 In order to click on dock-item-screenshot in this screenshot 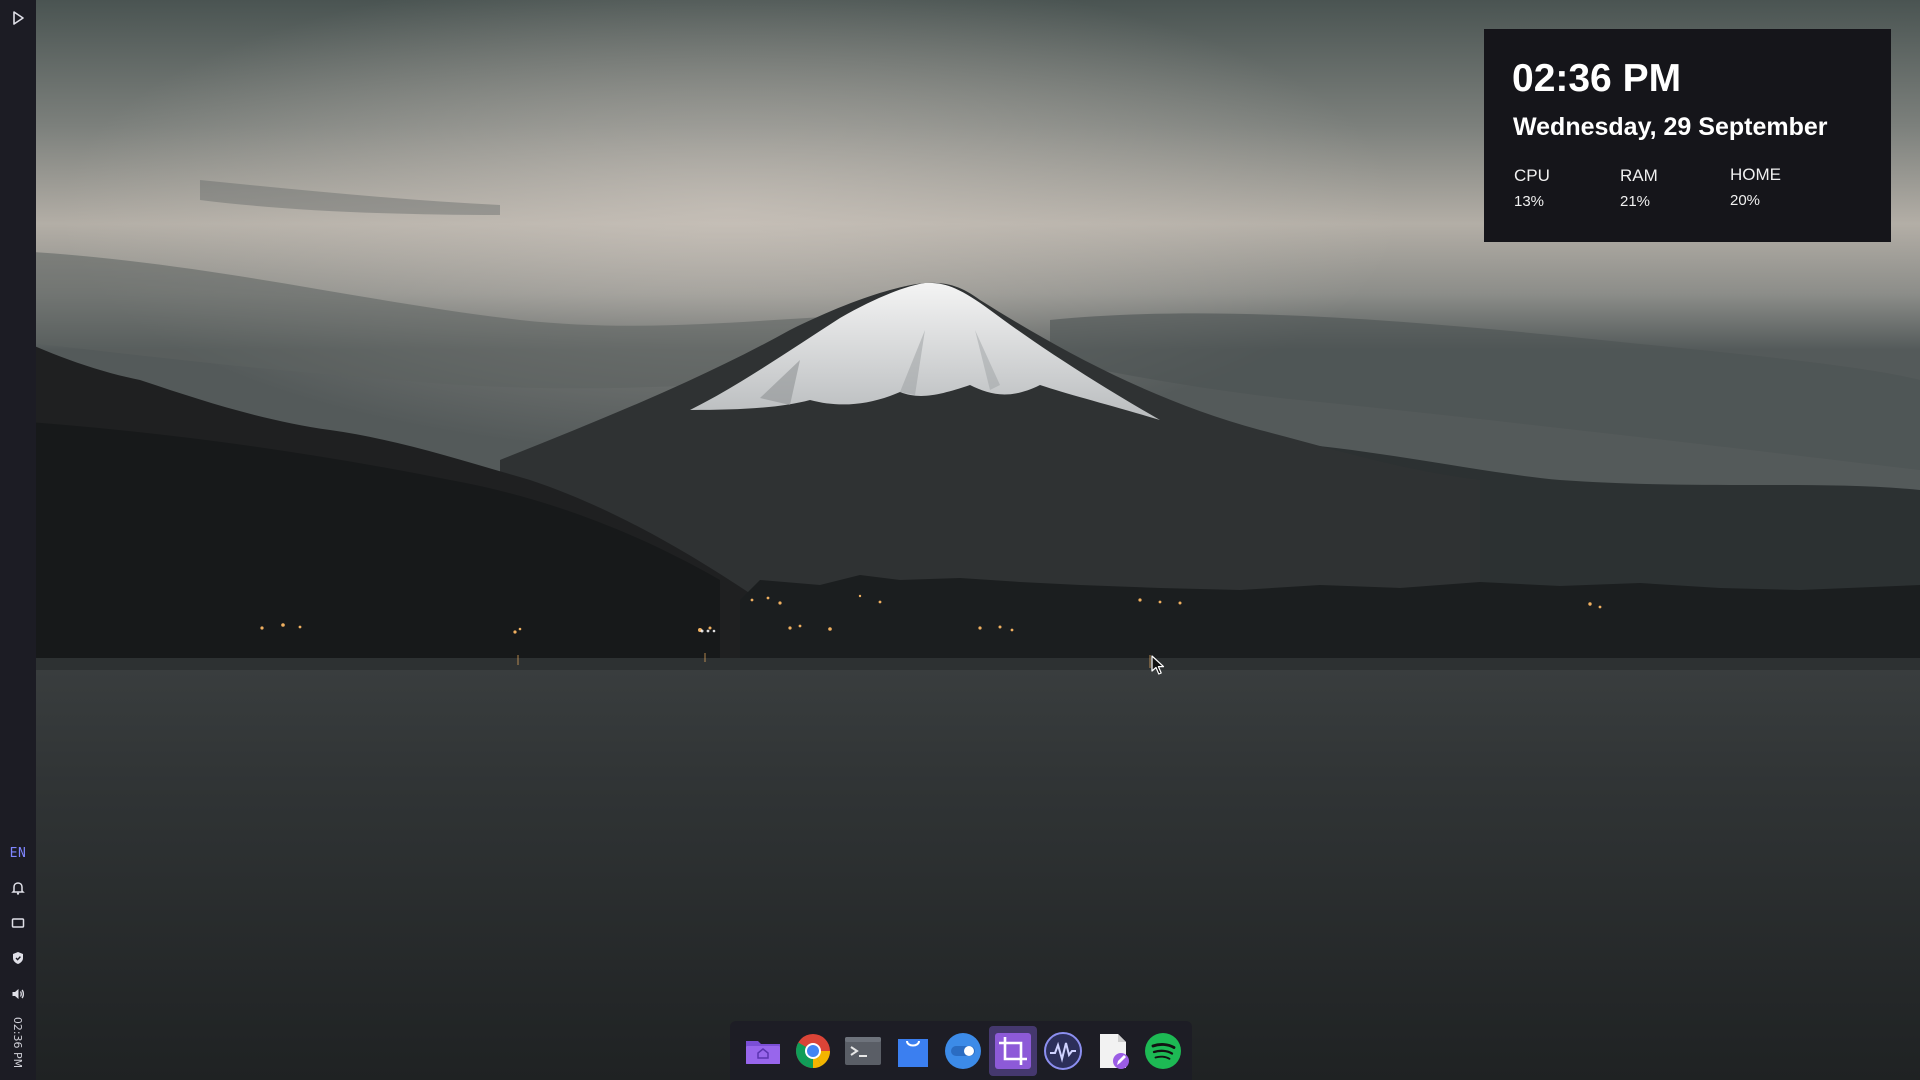, I will do `click(1013, 1051)`.